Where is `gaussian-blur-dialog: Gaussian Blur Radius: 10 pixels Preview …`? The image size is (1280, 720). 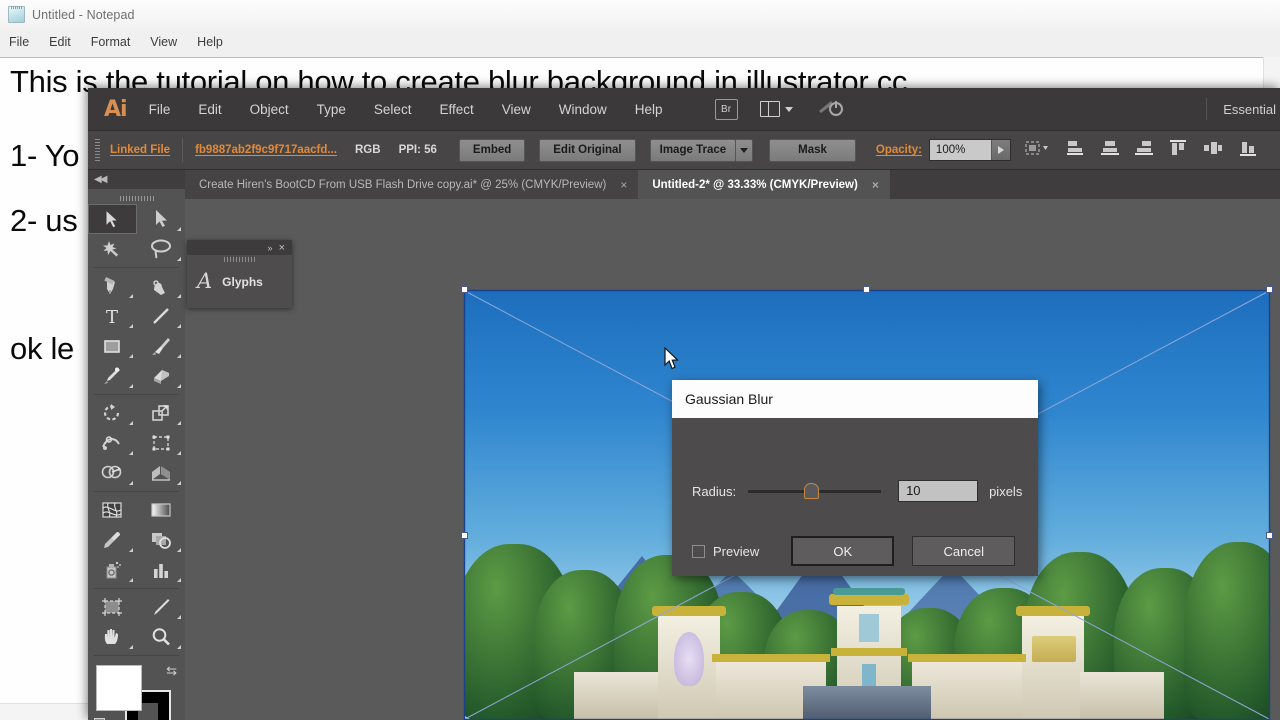 gaussian-blur-dialog: Gaussian Blur Radius: 10 pixels Preview … is located at coordinates (855, 478).